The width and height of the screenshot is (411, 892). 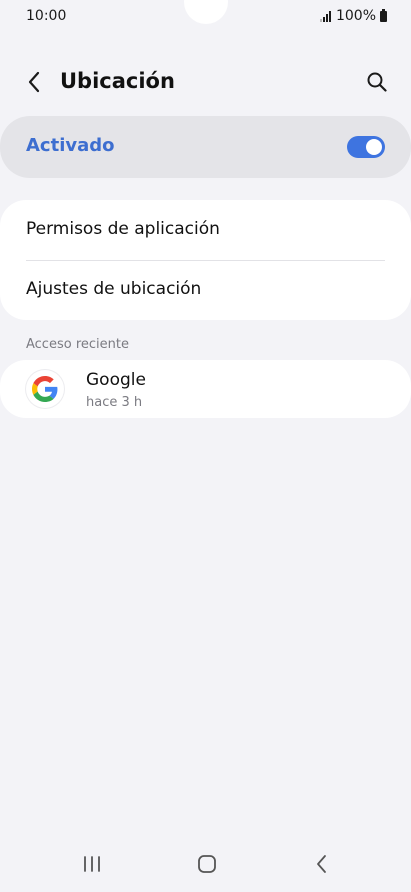 I want to click on status-indicators: 100%, so click(x=353, y=16).